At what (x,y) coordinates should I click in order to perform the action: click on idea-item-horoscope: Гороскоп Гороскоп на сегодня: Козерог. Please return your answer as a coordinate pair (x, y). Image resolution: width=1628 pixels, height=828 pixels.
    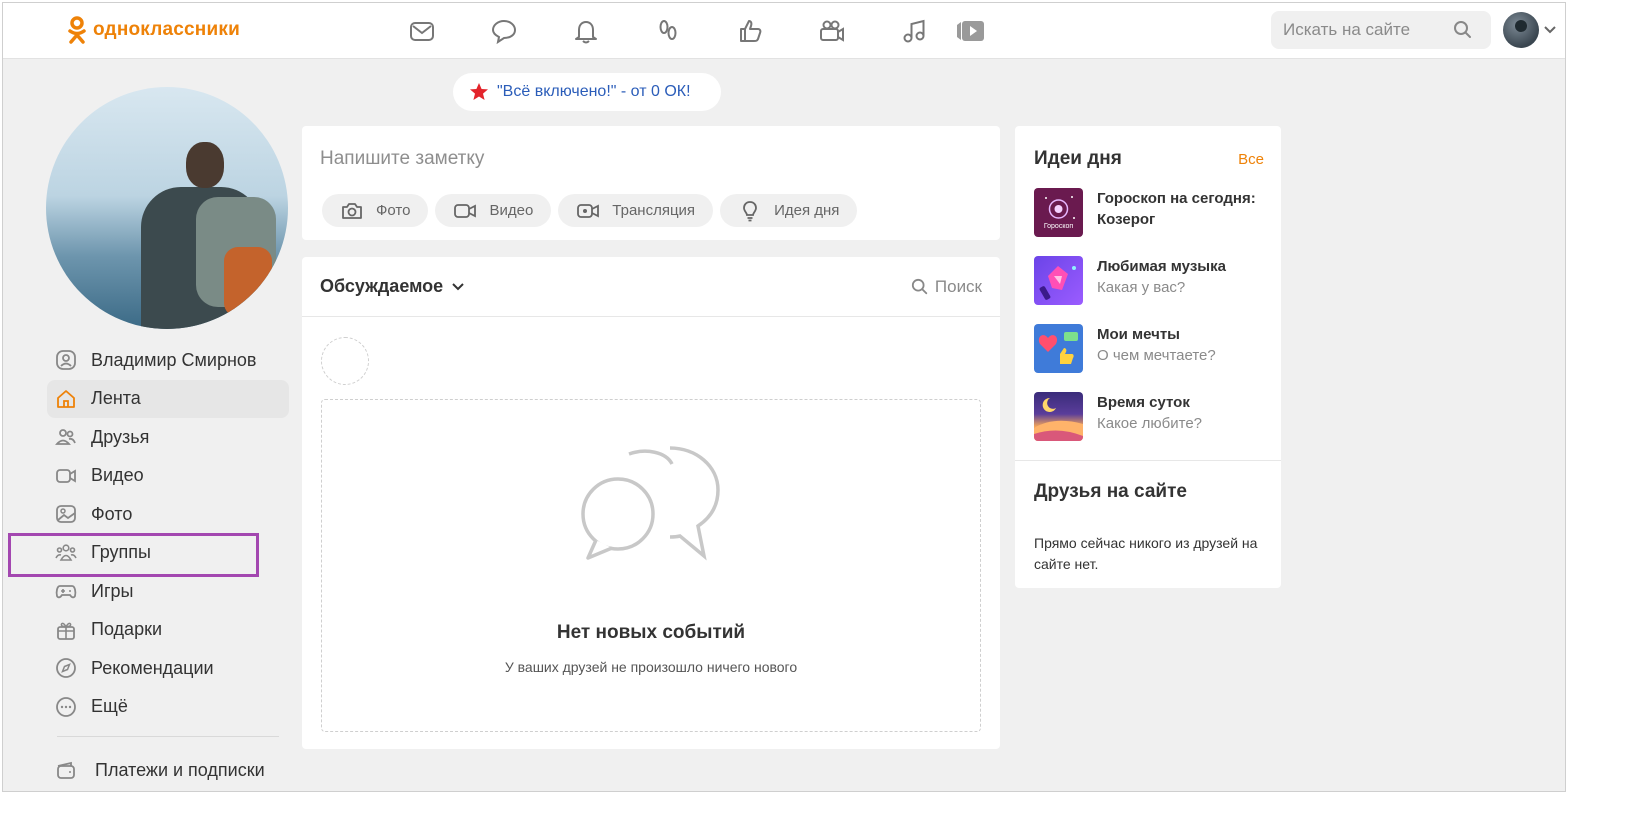
    Looking at the image, I should click on (1151, 212).